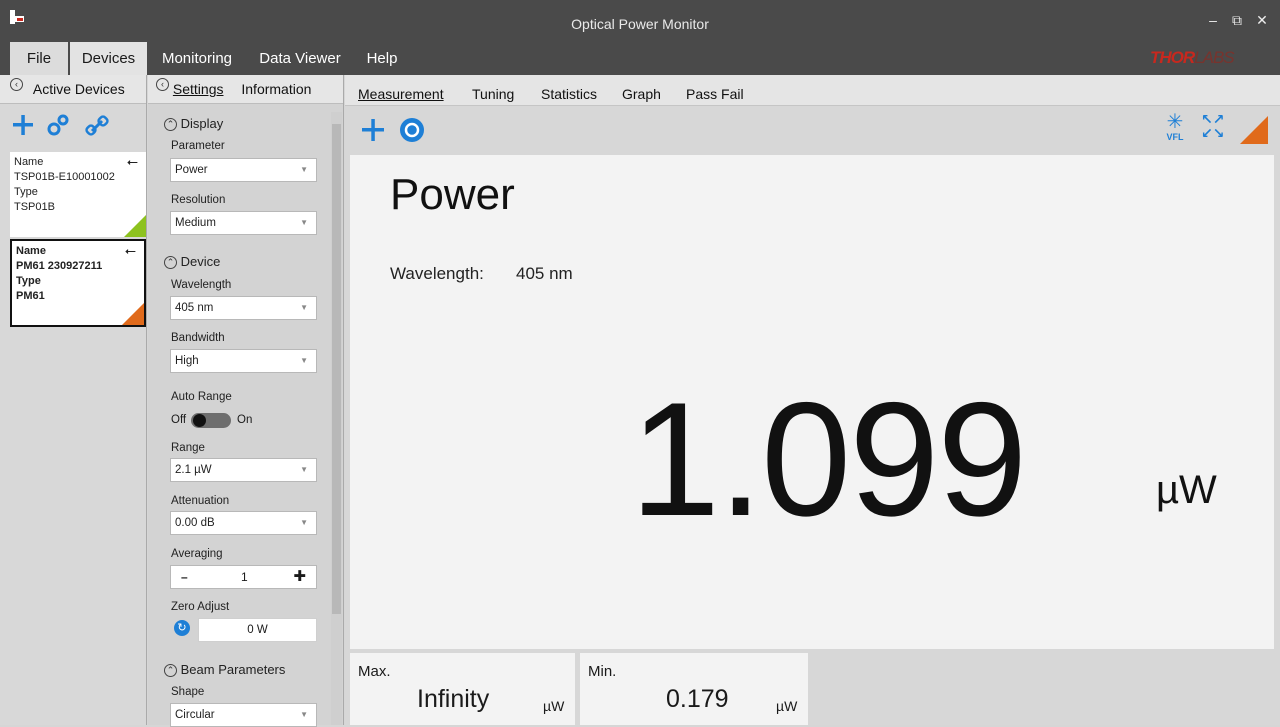 The image size is (1280, 727). What do you see at coordinates (1175, 137) in the screenshot?
I see `vfl-label: VFL` at bounding box center [1175, 137].